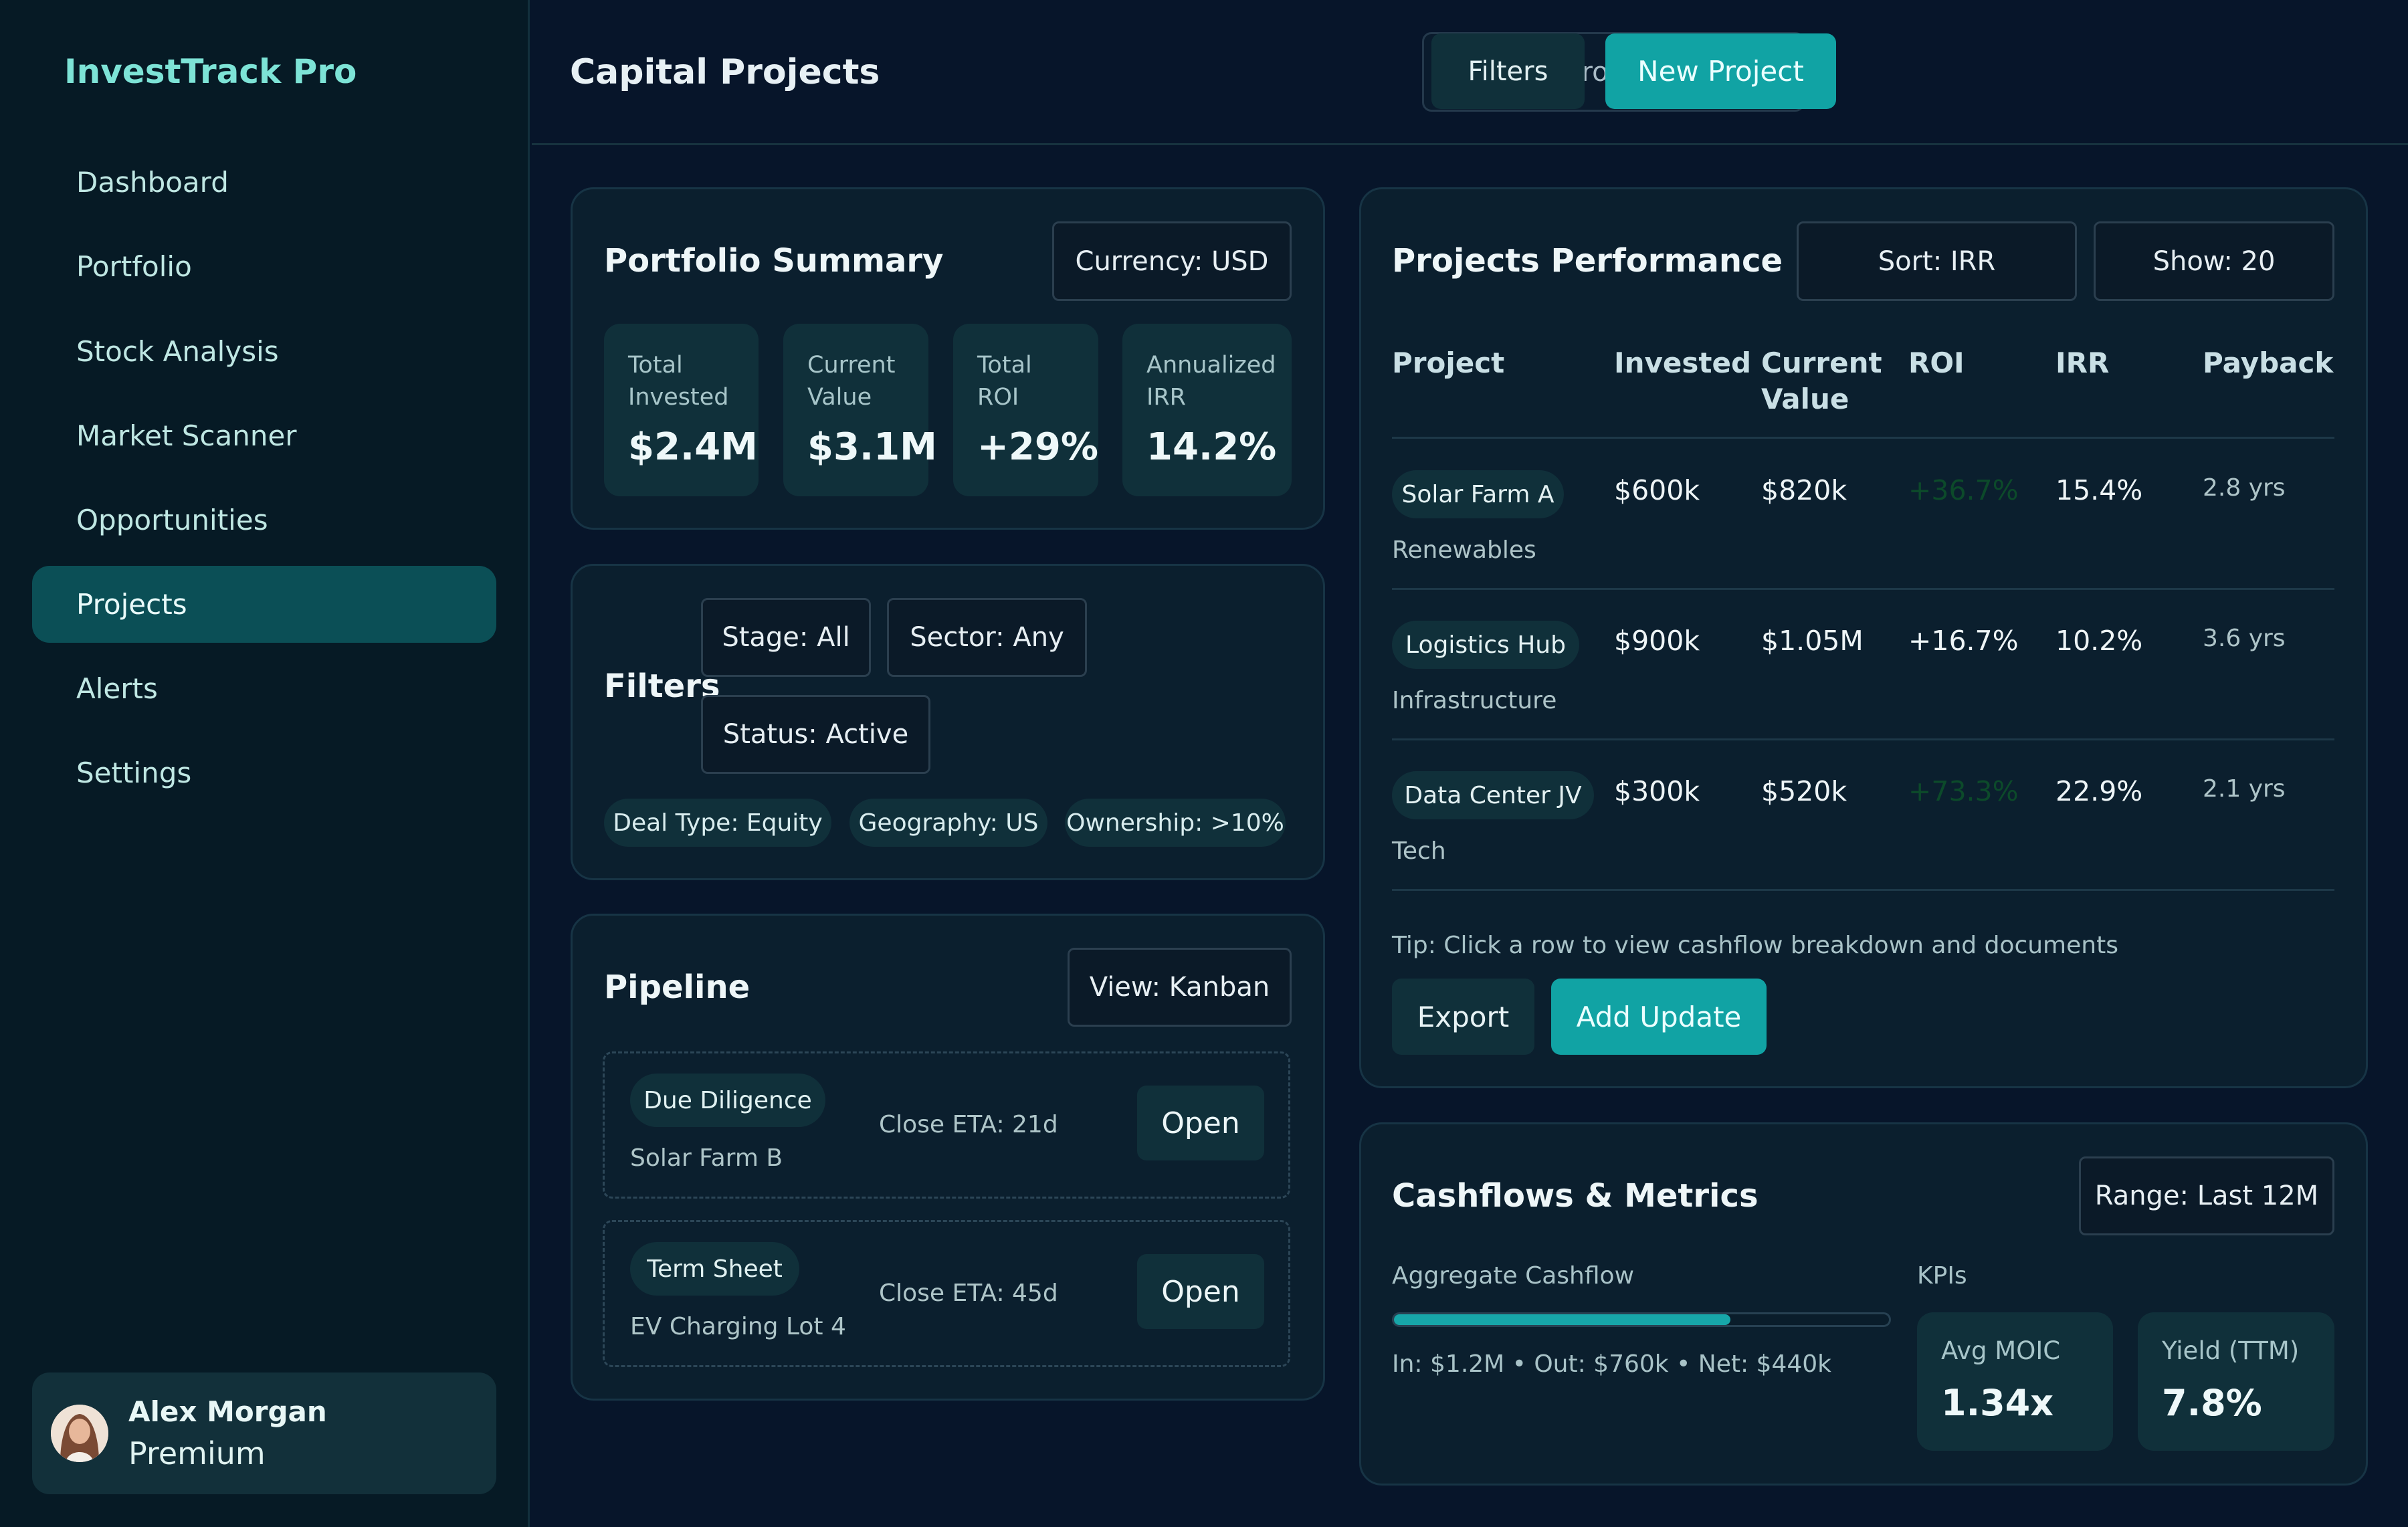 This screenshot has width=2408, height=1527. Describe the element at coordinates (1025, 410) in the screenshot. I see `stat-total-roi: Total ROI +29%` at that location.